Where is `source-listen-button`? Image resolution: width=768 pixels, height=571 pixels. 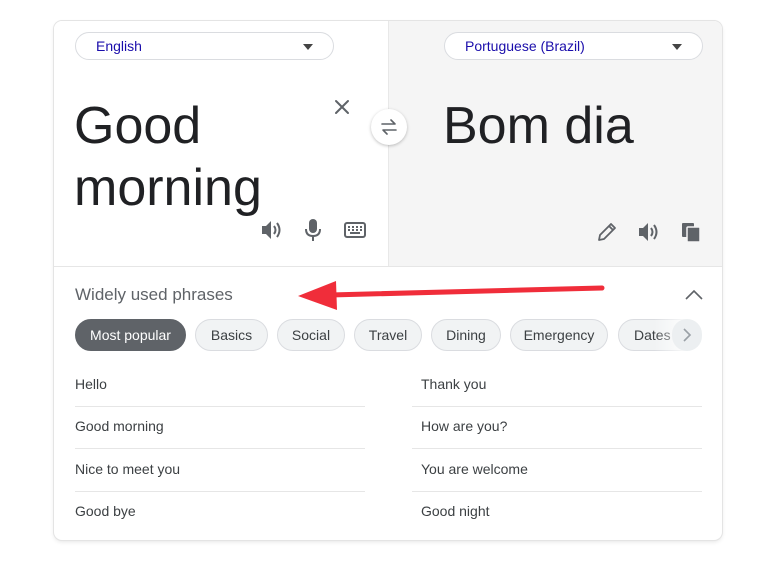
source-listen-button is located at coordinates (272, 230).